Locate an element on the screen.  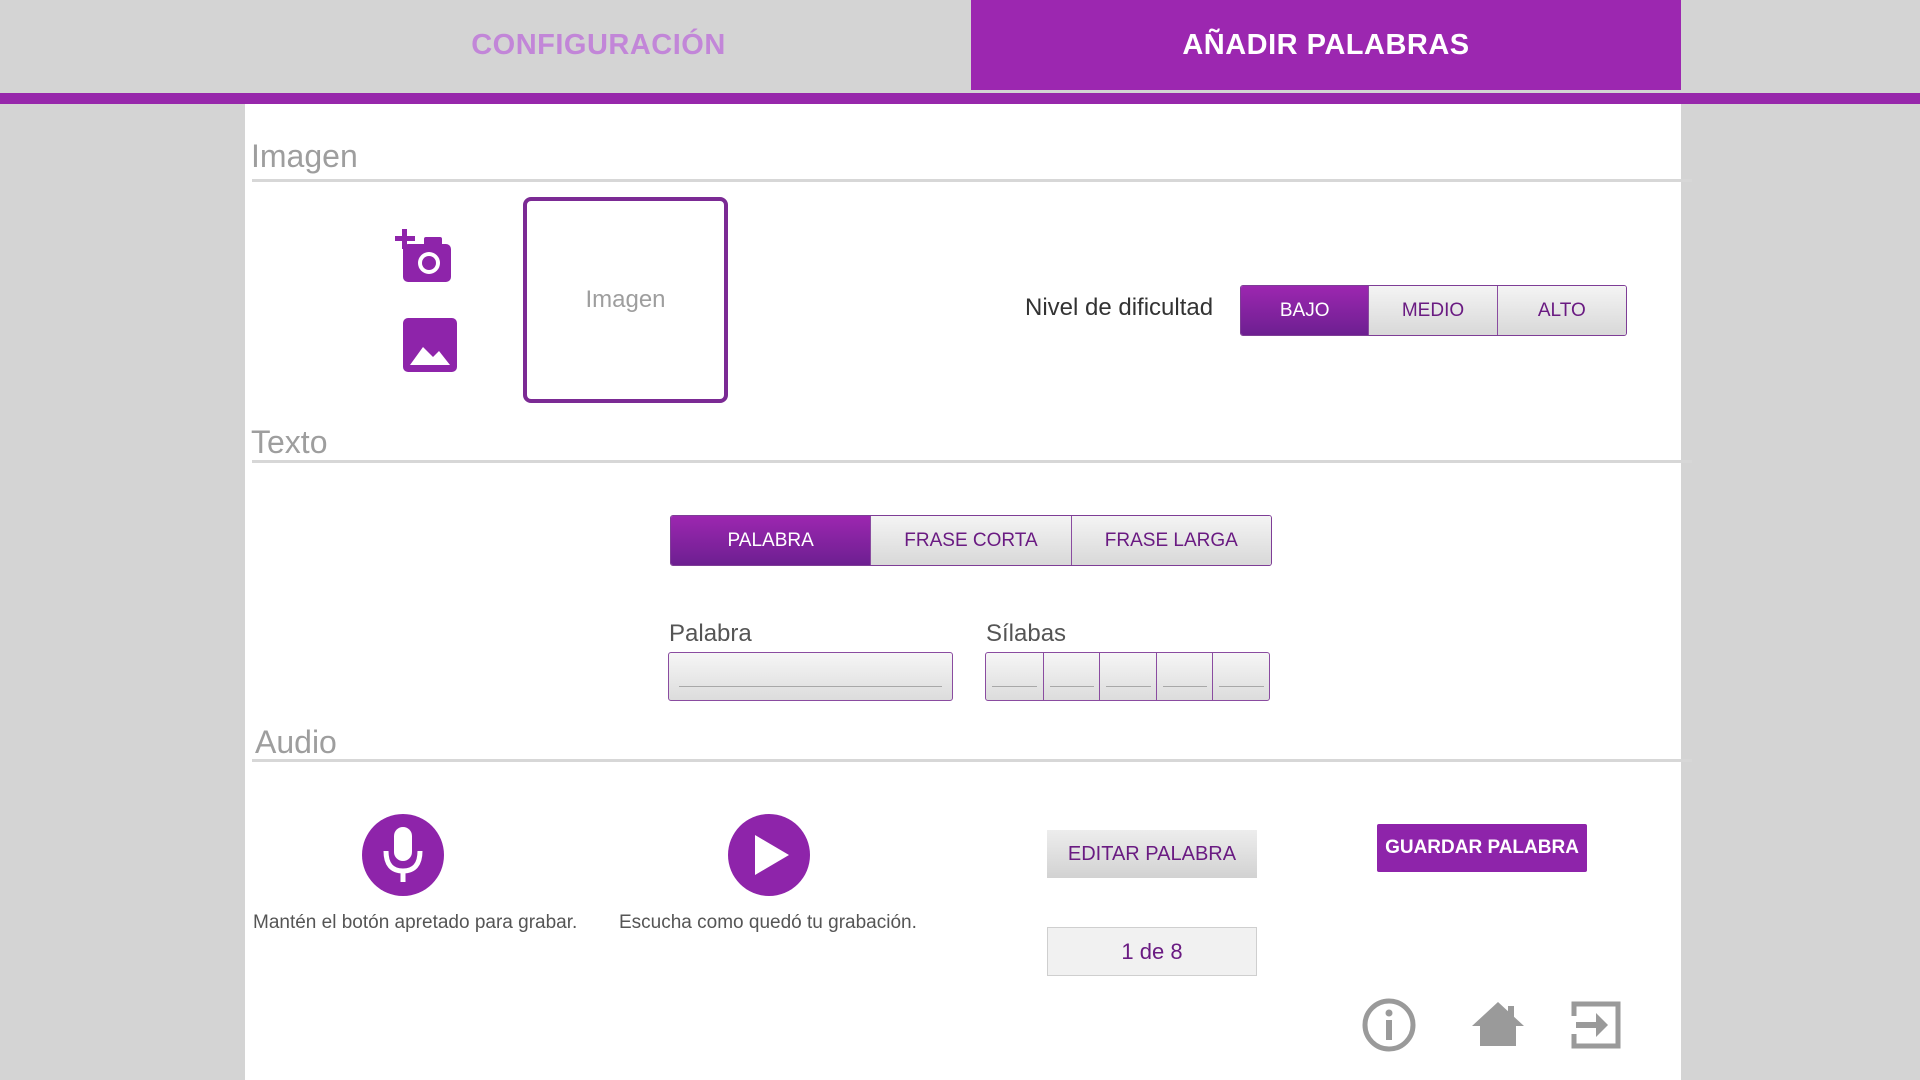
text-type-palabra-button: PALABRA is located at coordinates (771, 540).